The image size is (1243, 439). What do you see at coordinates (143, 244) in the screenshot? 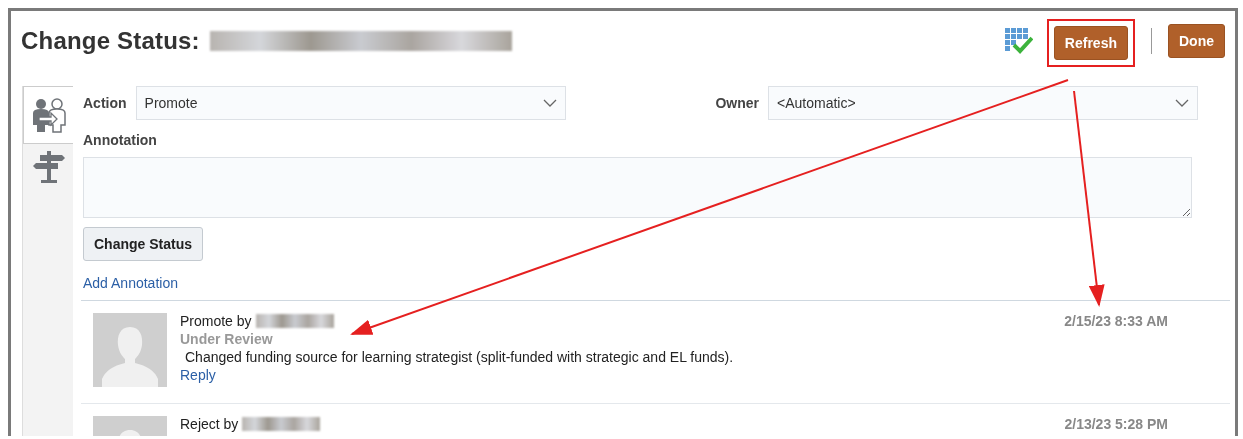
I see `change-status-button: Change Status` at bounding box center [143, 244].